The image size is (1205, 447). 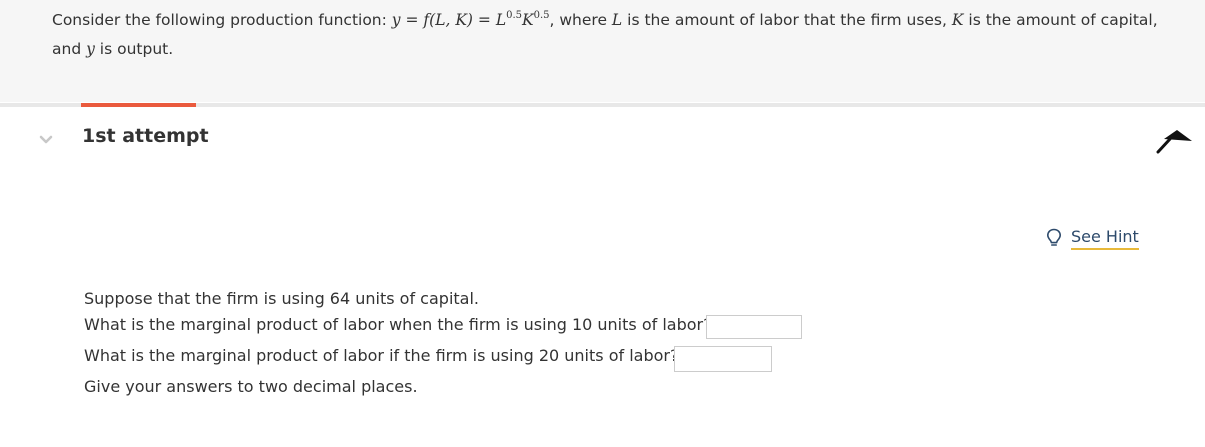 I want to click on math-equals-1: =, so click(x=412, y=20).